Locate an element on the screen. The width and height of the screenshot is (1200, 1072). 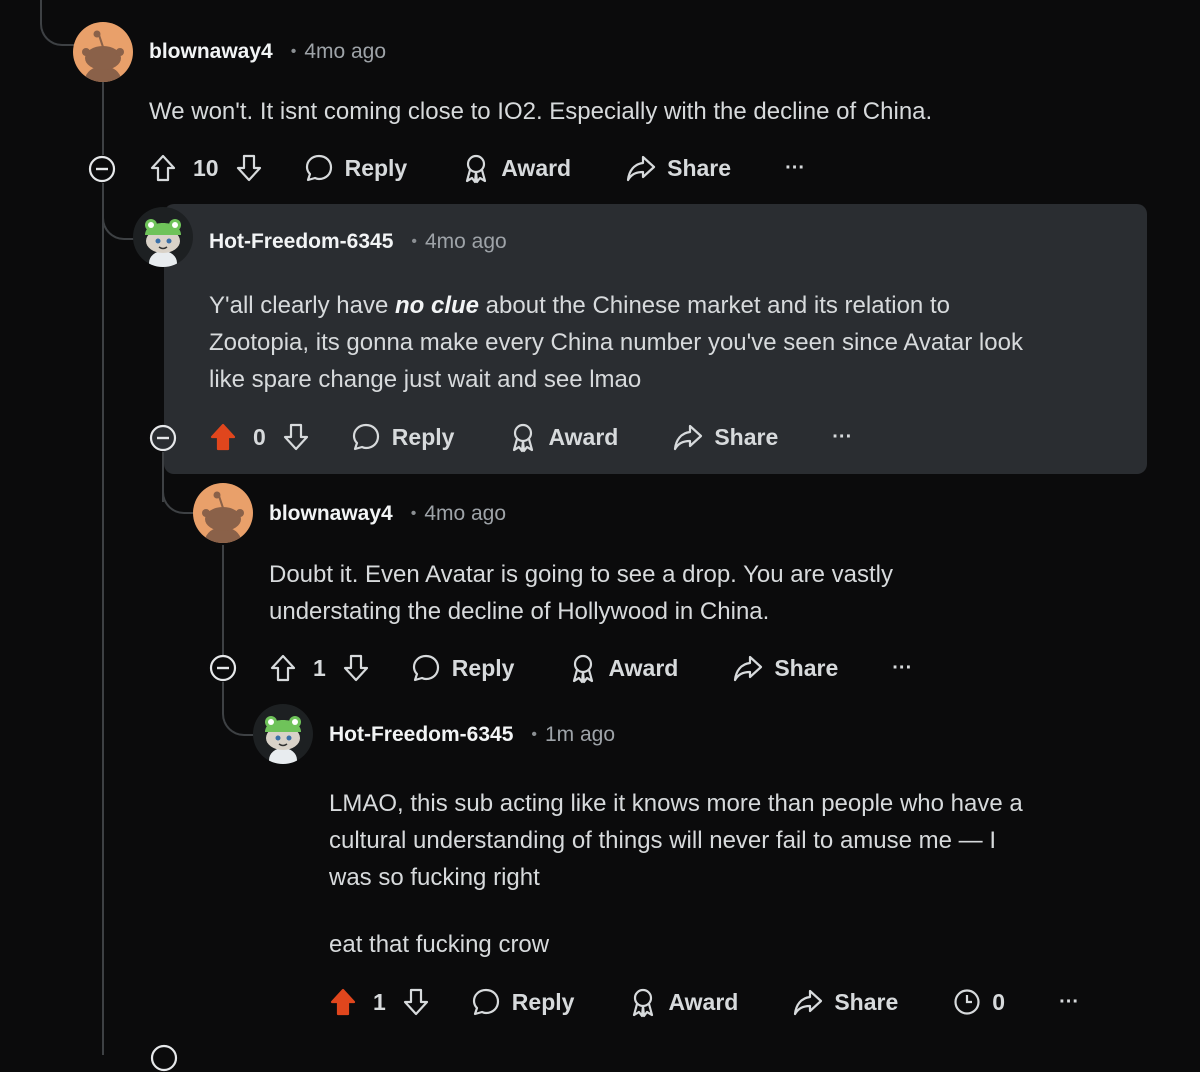
comment-actions: 1 Reply Award Share 0 ··· is located at coordinates (703, 1002).